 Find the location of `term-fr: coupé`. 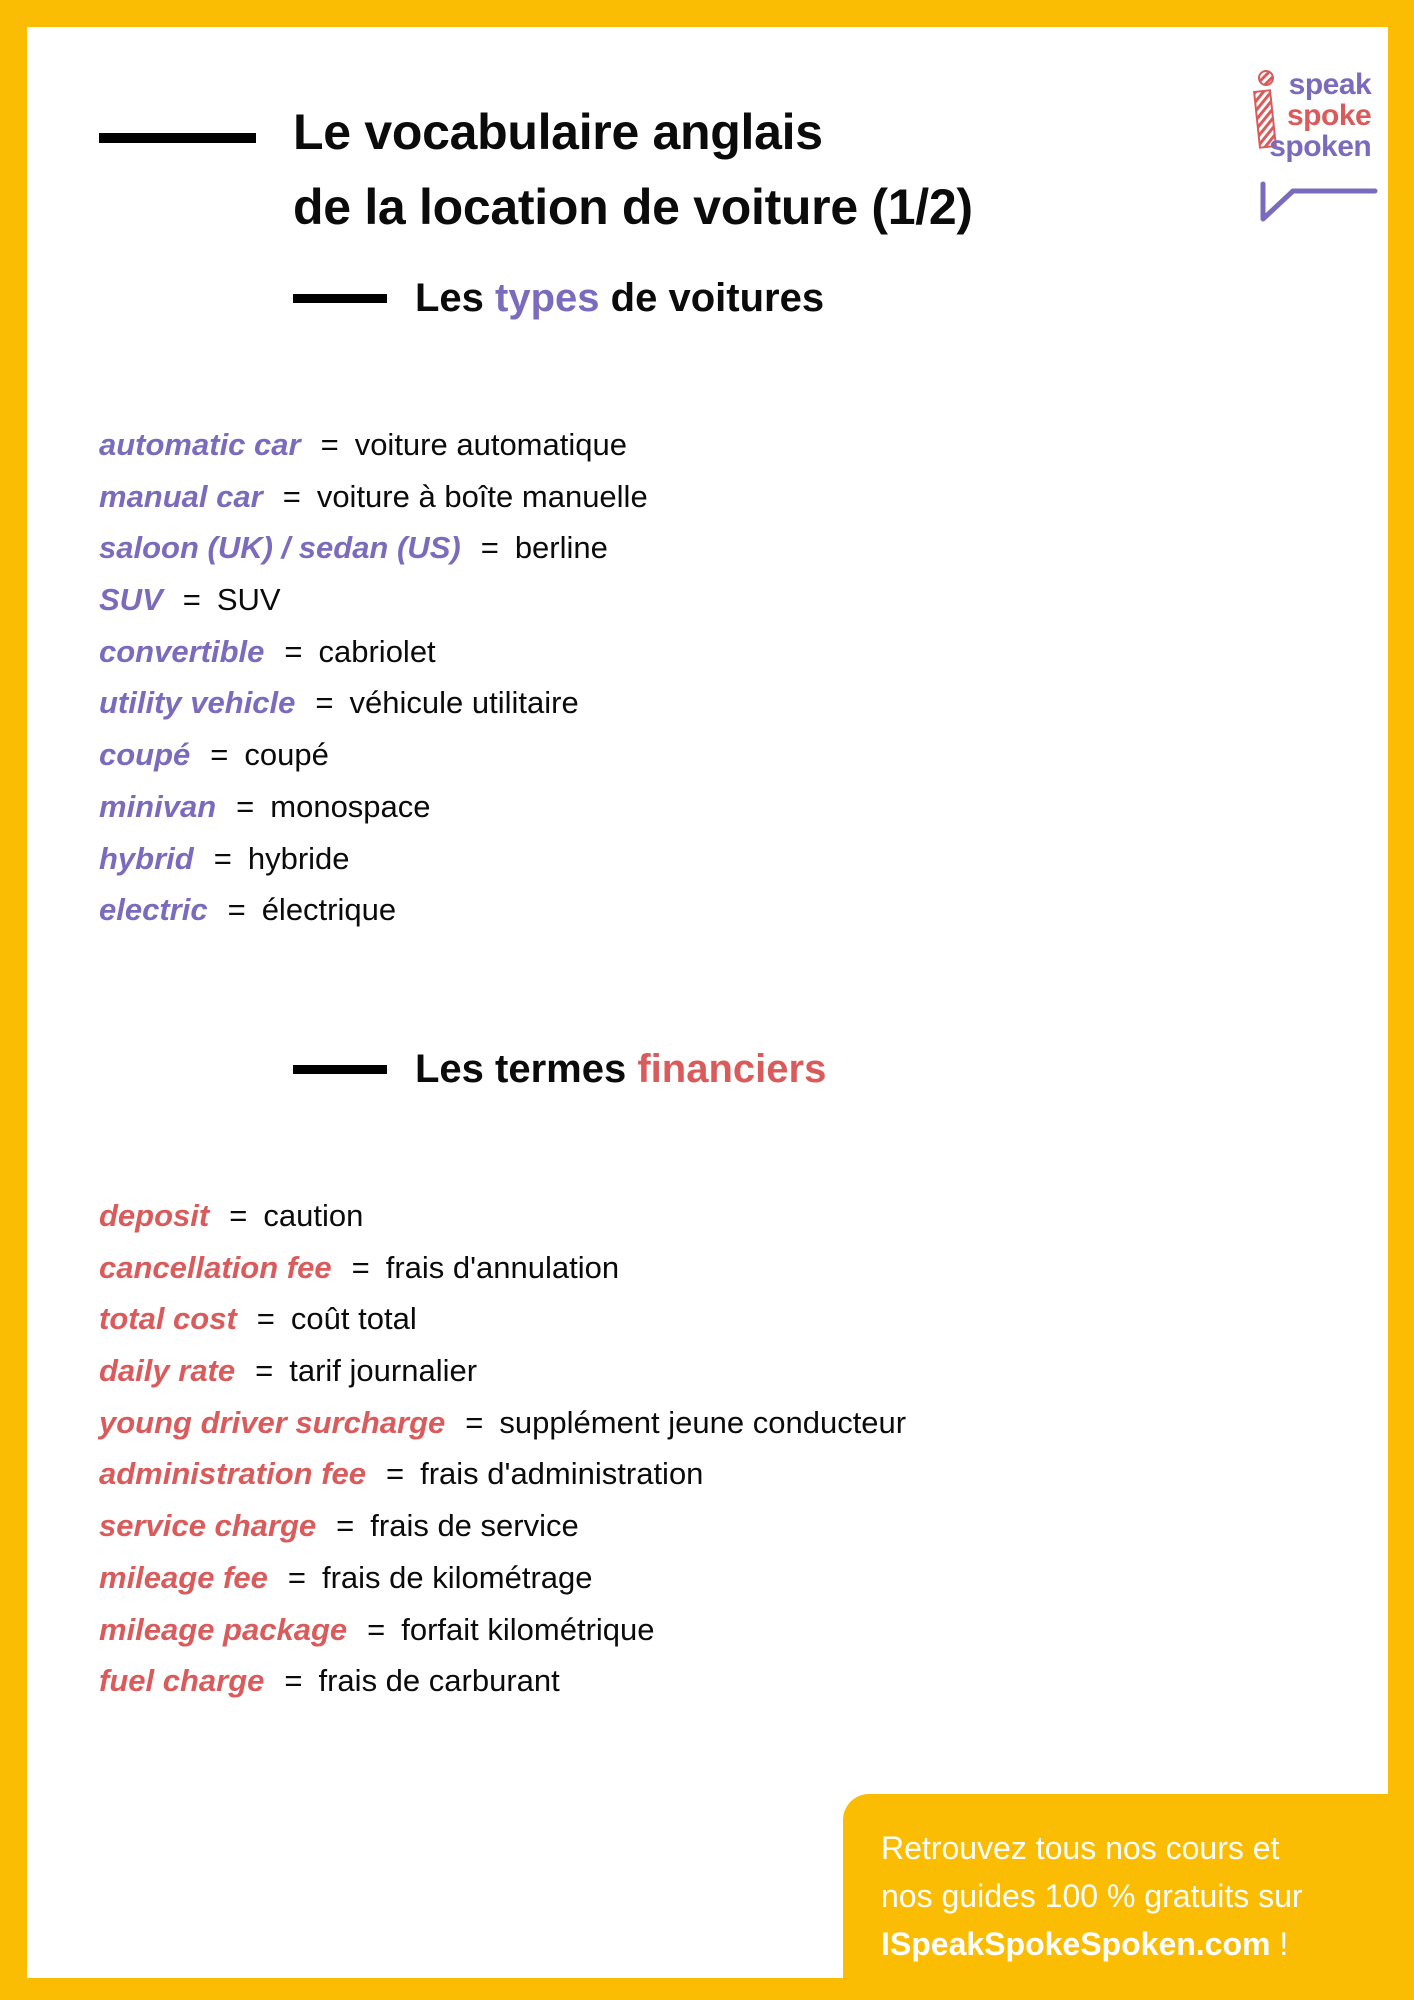

term-fr: coupé is located at coordinates (286, 755).